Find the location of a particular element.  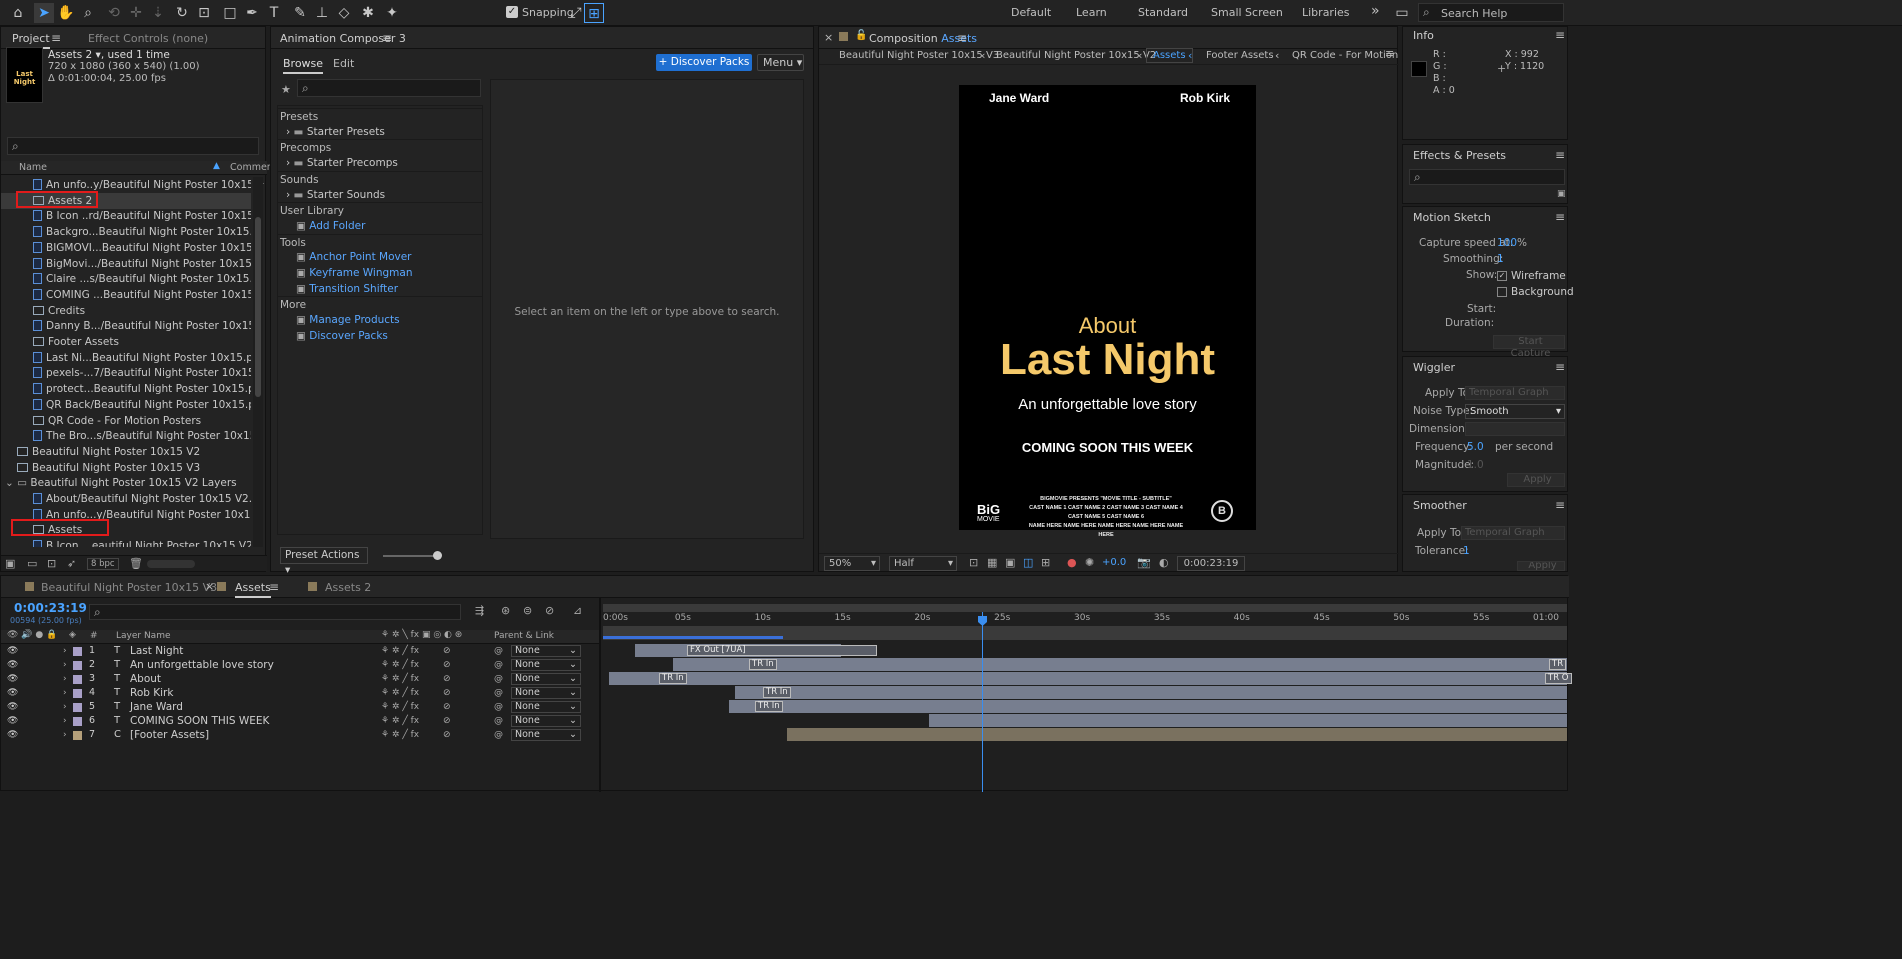

preview-size-slider is located at coordinates (412, 555).